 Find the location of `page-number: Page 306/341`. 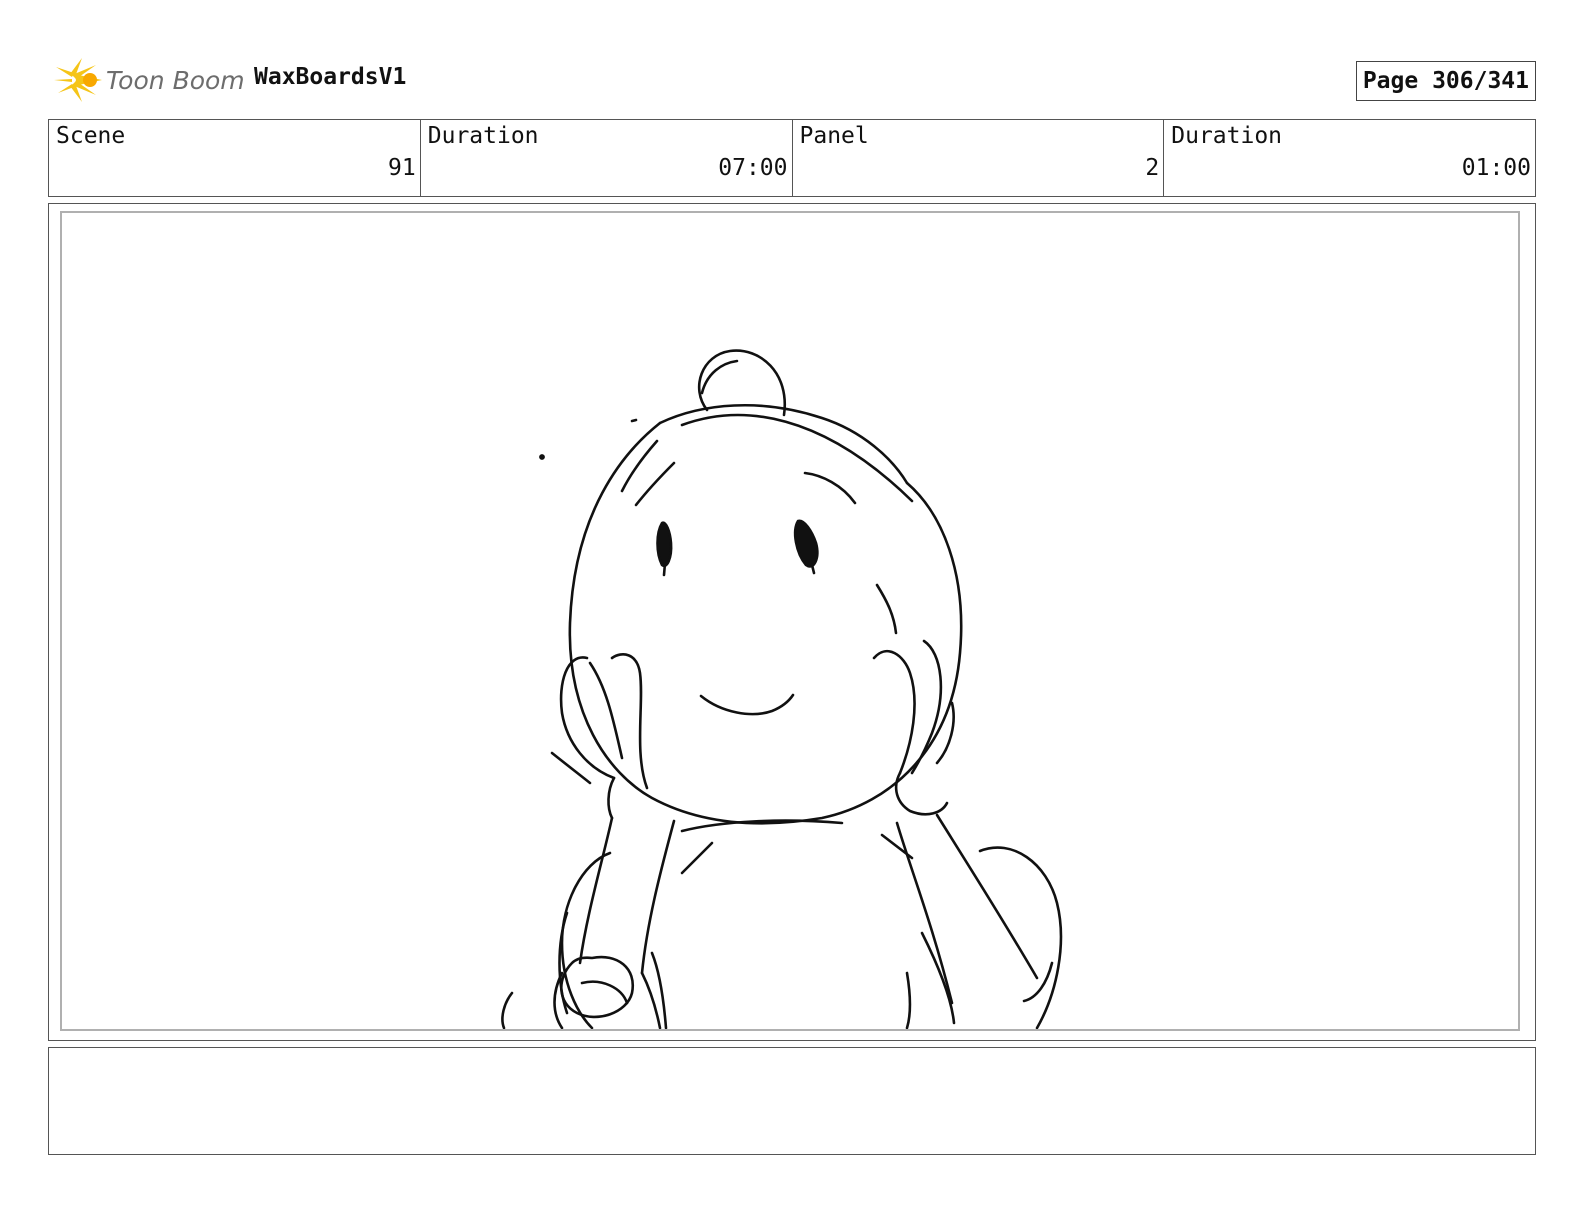

page-number: Page 306/341 is located at coordinates (1445, 81).